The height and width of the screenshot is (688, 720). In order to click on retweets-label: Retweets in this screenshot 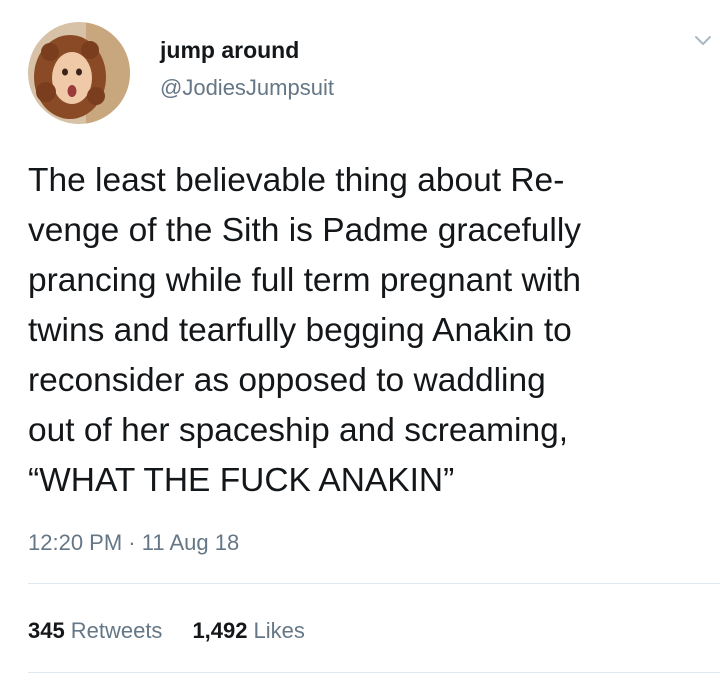, I will do `click(116, 630)`.